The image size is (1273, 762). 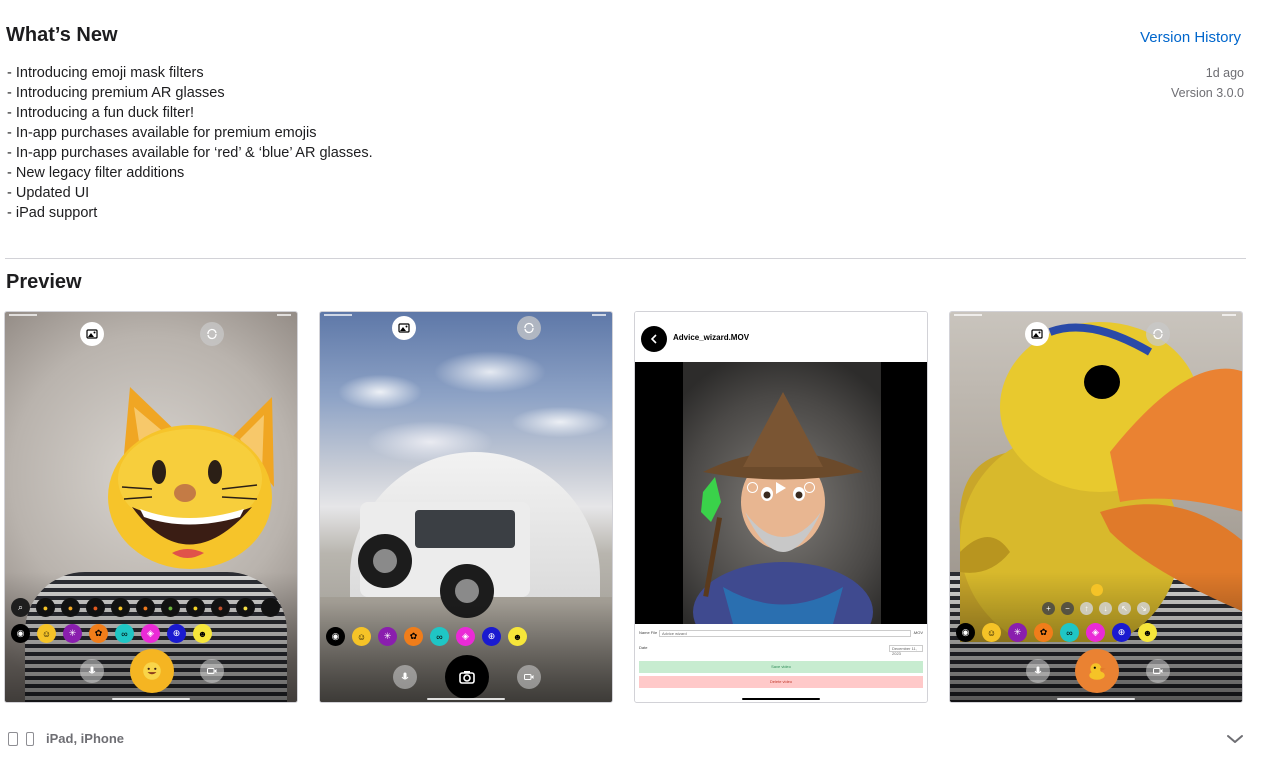 I want to click on zoom-in-icon: +, so click(x=1048, y=608).